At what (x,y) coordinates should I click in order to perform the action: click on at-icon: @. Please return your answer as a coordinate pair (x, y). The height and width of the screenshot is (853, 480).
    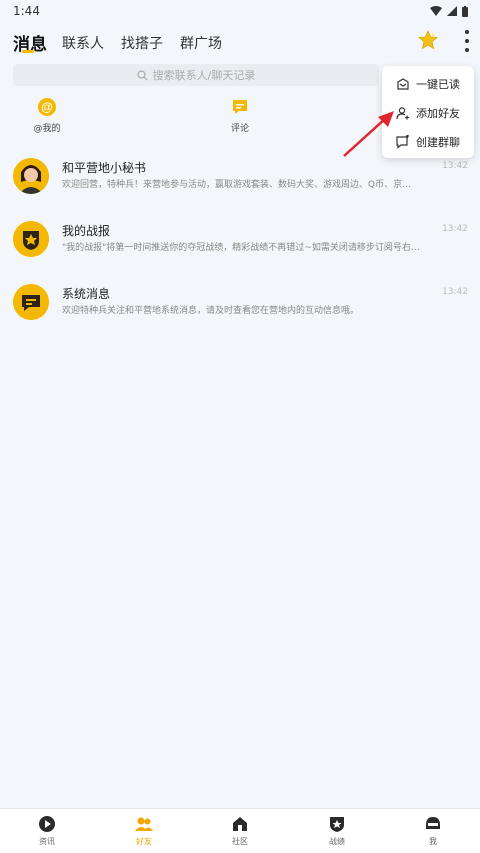
    Looking at the image, I should click on (47, 107).